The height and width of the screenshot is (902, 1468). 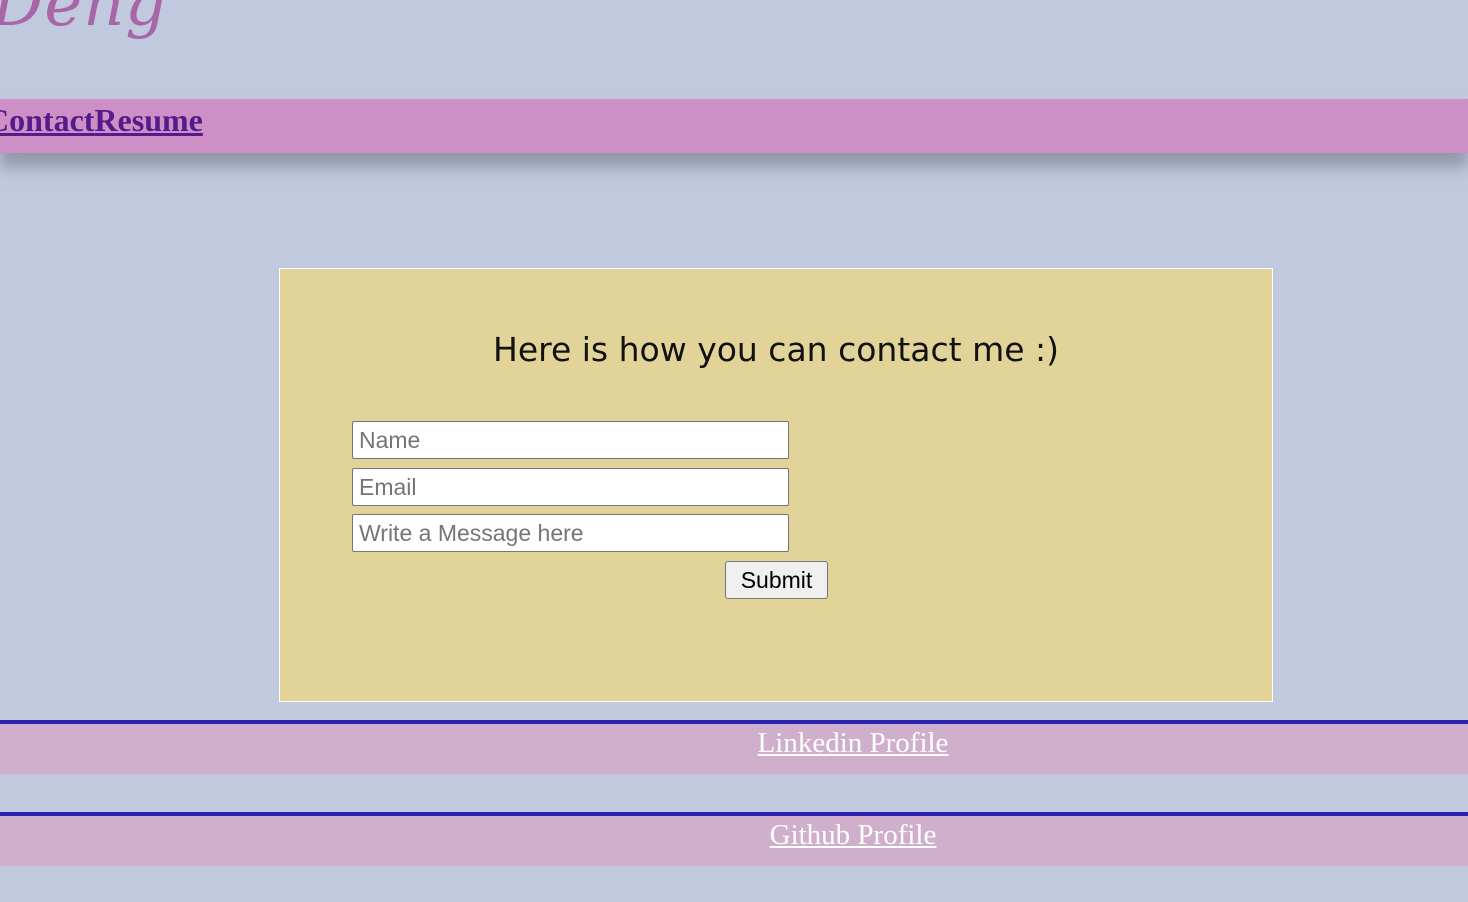 What do you see at coordinates (734, 126) in the screenshot?
I see `navbar: Contact Resume` at bounding box center [734, 126].